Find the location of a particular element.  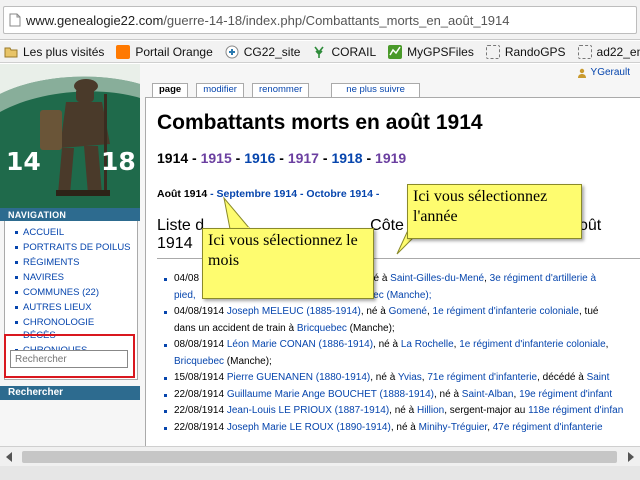

nav-item-regiments: Régiments is located at coordinates (74, 262).